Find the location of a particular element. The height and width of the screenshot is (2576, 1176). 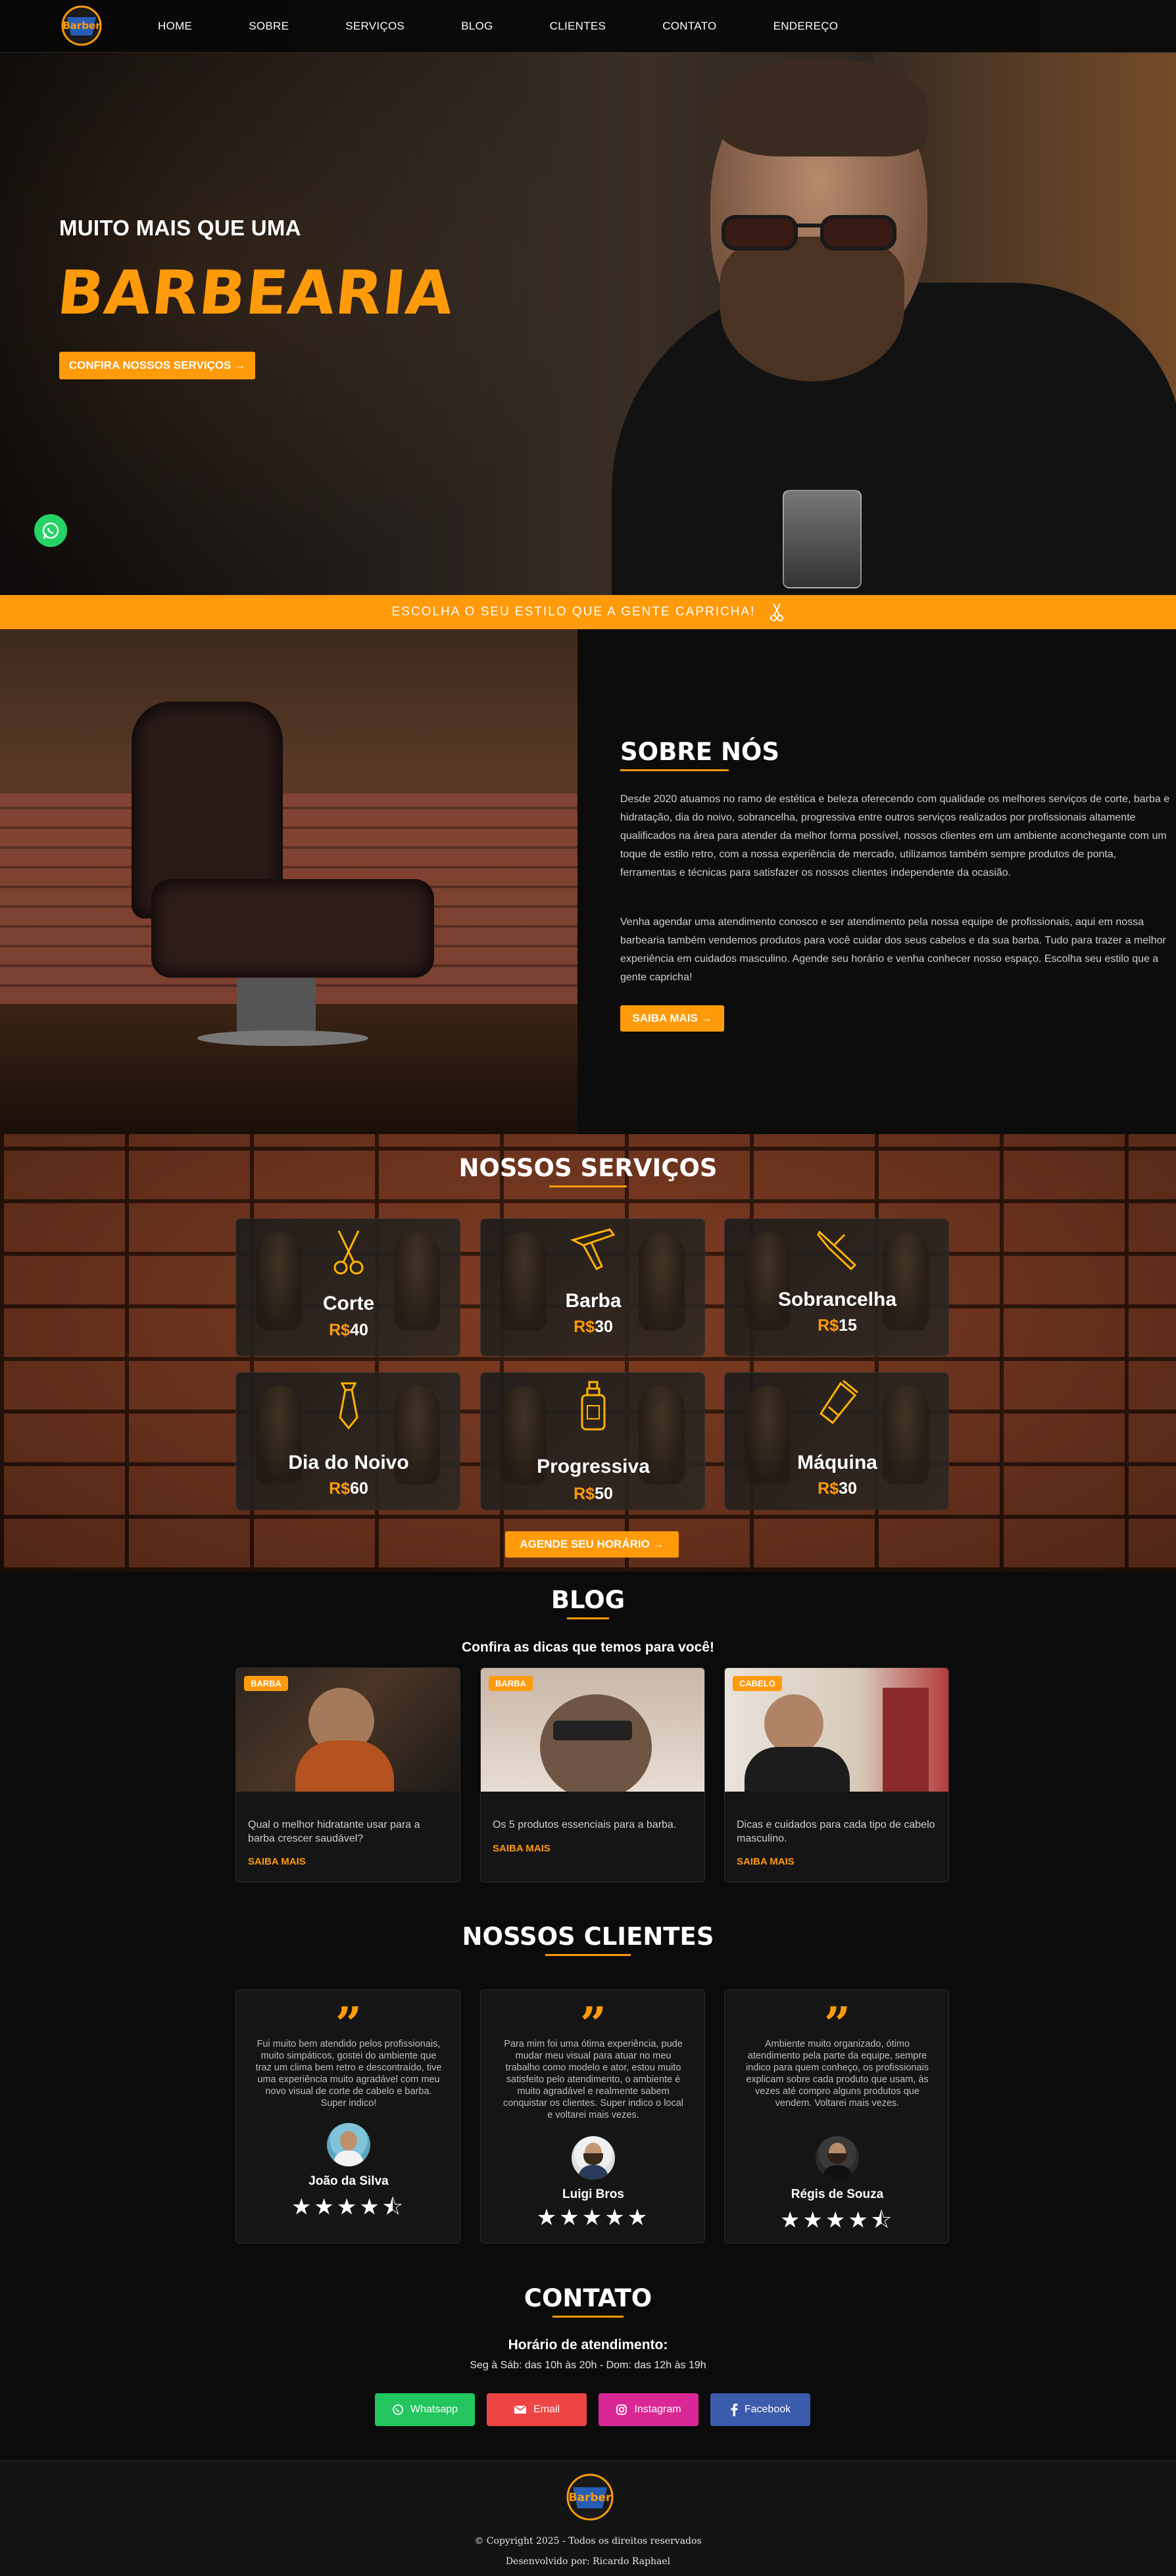

nav-sobre: SOBRE is located at coordinates (269, 27).